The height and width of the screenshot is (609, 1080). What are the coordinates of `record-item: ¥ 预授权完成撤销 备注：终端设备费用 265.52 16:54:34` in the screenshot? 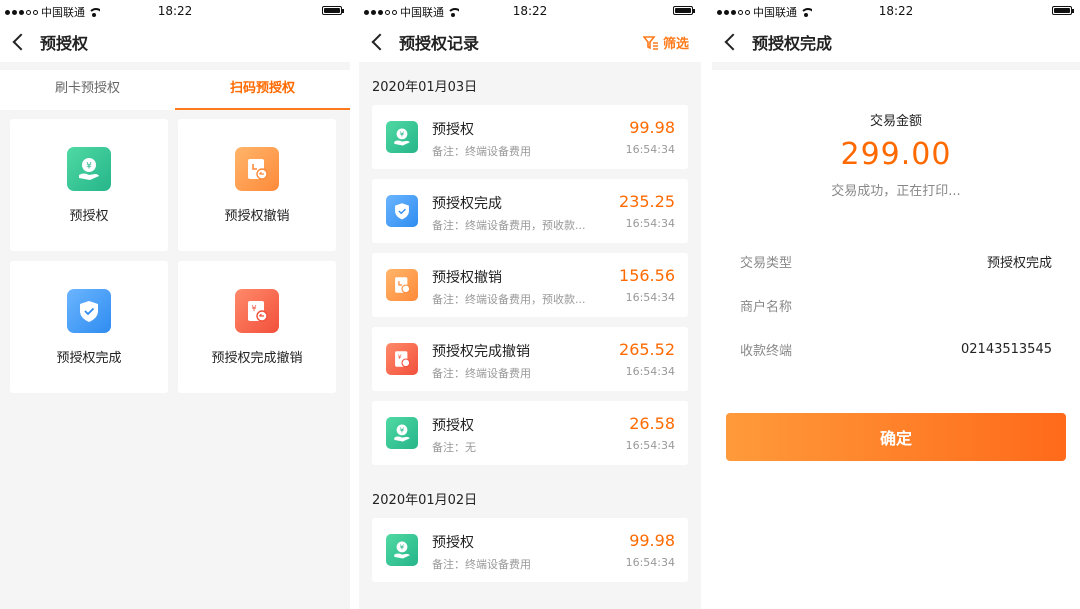 It's located at (530, 359).